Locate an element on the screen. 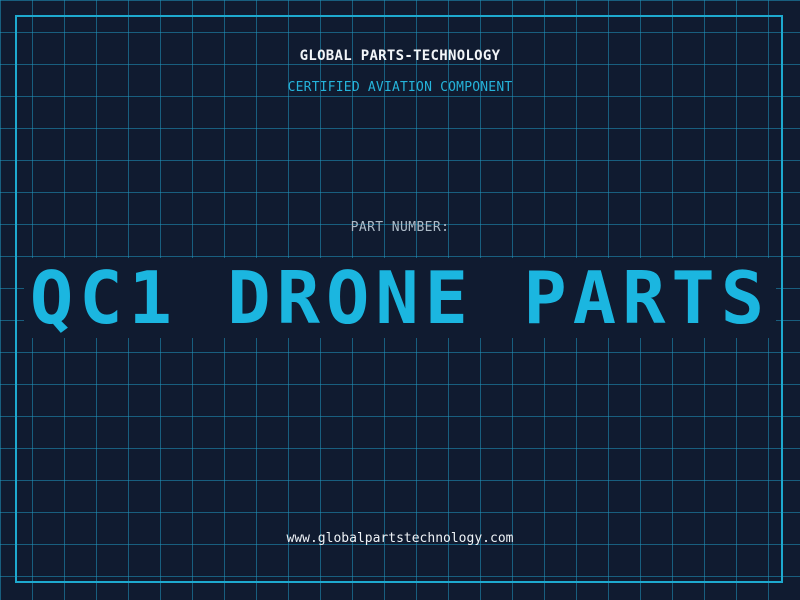 The height and width of the screenshot is (600, 800). part-number-label: PART NUMBER: is located at coordinates (400, 227).